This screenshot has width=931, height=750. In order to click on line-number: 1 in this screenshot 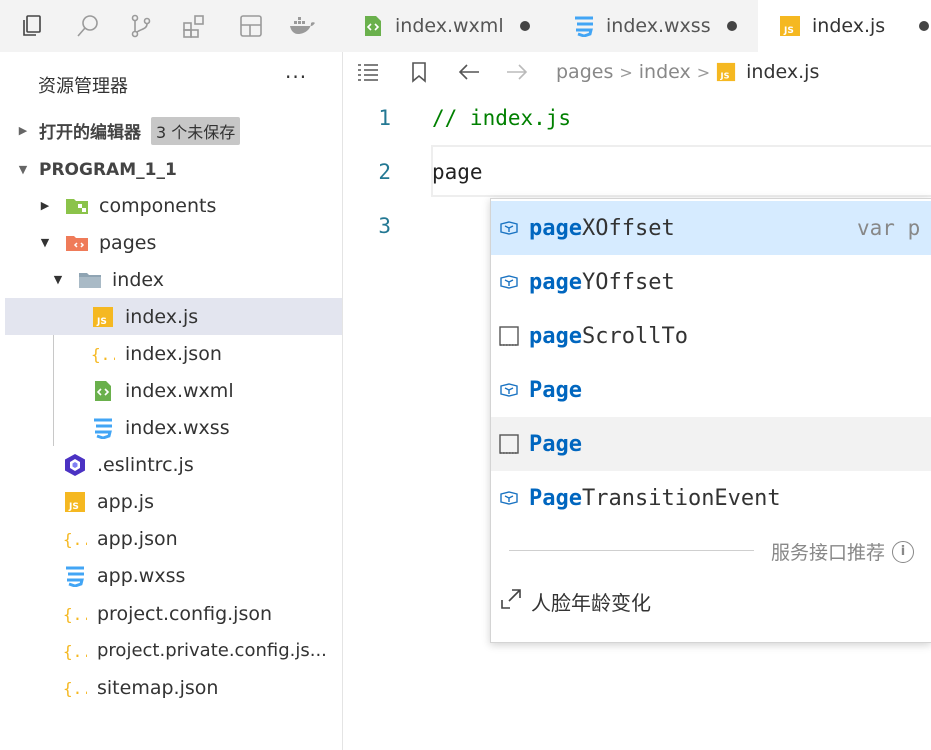, I will do `click(384, 118)`.